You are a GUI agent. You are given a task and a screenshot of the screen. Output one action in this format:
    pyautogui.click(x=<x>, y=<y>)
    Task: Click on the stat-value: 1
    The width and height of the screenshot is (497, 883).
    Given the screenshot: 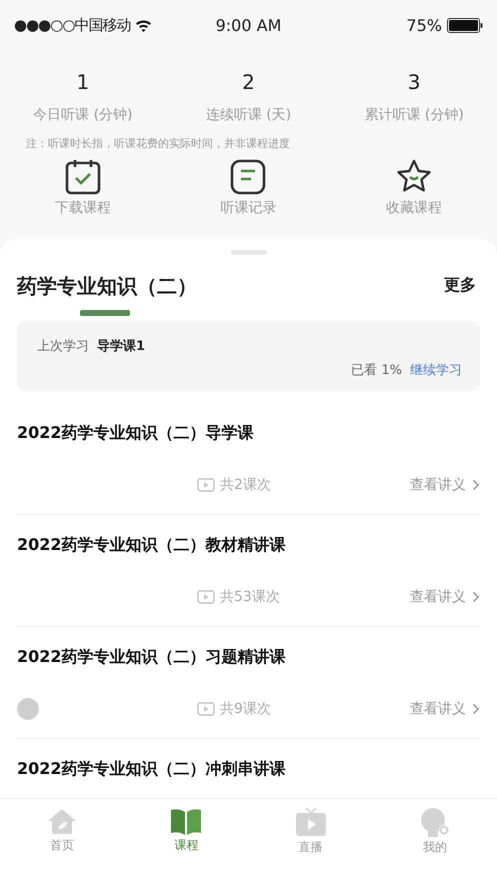 What is the action you would take?
    pyautogui.click(x=83, y=82)
    